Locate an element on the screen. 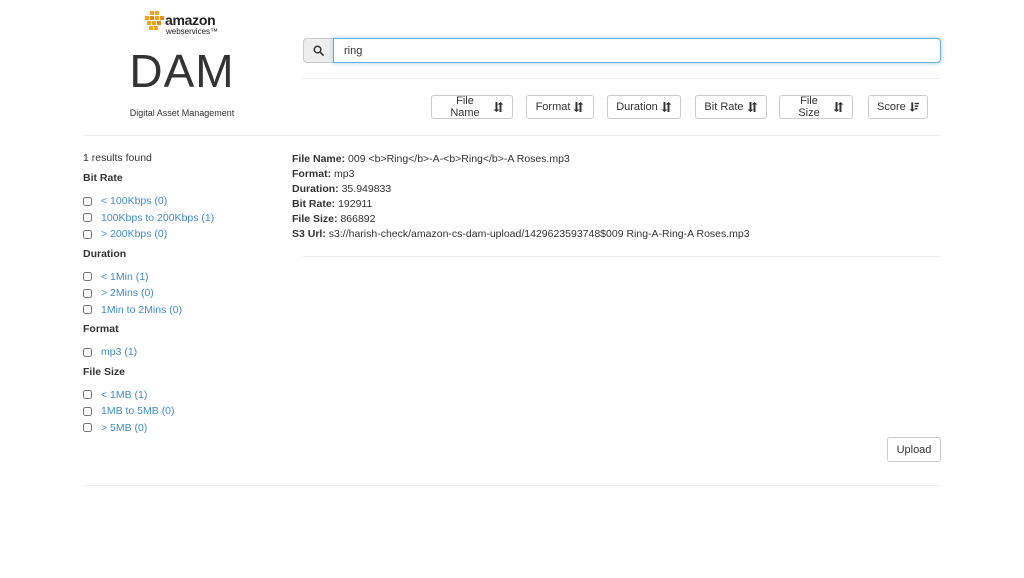 The image size is (1024, 578). result-duration: Duration: 35.949833 is located at coordinates (612, 189).